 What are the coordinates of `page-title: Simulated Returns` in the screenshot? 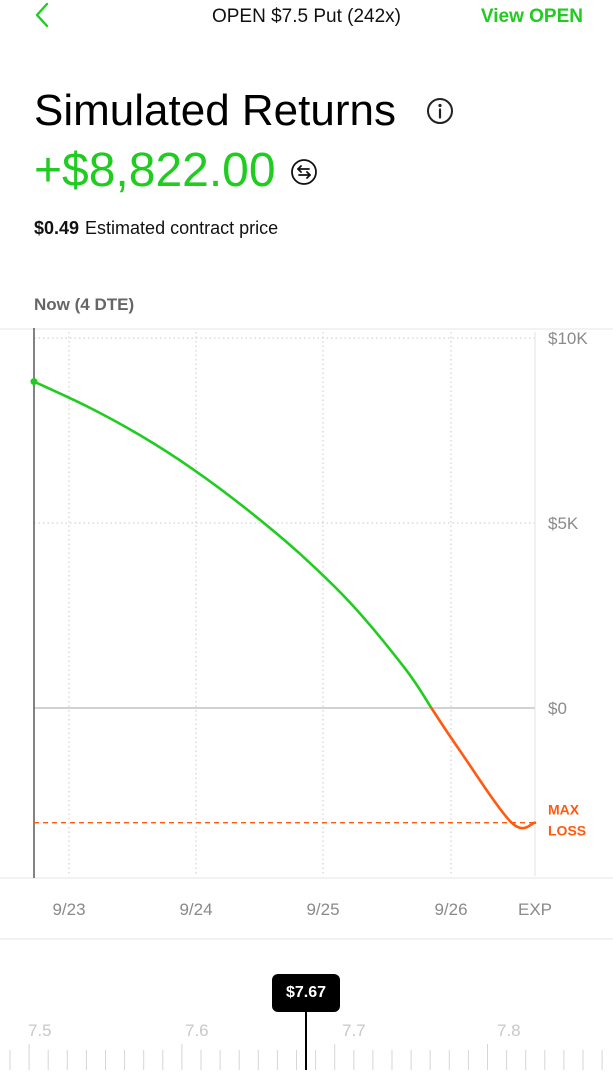 It's located at (215, 110).